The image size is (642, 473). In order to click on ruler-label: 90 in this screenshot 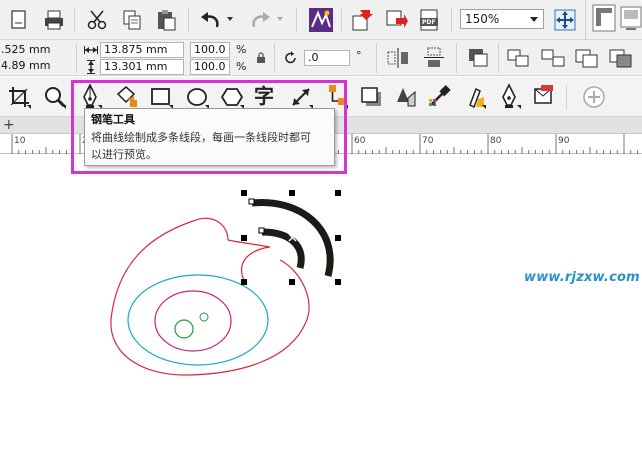, I will do `click(564, 141)`.